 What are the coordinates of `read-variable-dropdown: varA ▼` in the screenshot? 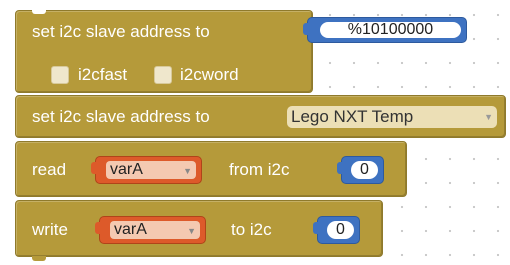 It's located at (151, 170).